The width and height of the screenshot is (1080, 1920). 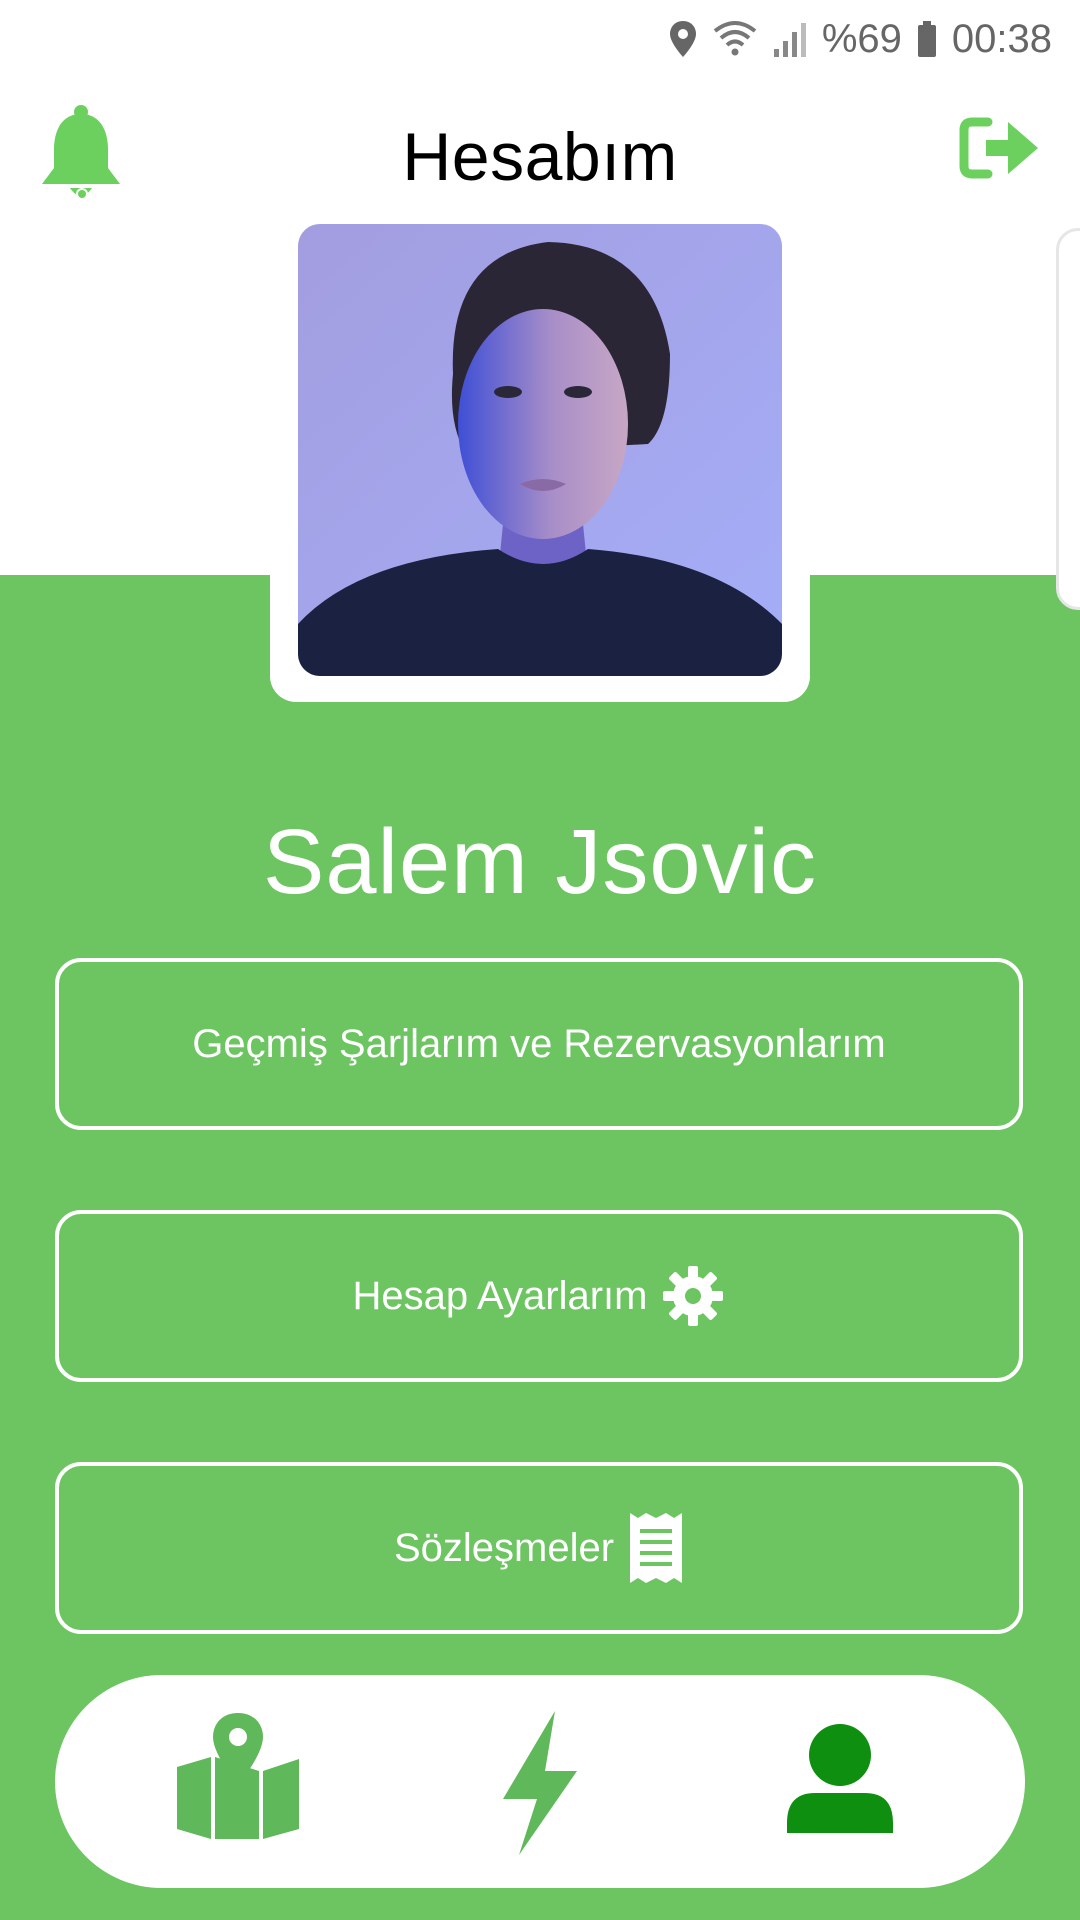 I want to click on lightning-icon, so click(x=540, y=1783).